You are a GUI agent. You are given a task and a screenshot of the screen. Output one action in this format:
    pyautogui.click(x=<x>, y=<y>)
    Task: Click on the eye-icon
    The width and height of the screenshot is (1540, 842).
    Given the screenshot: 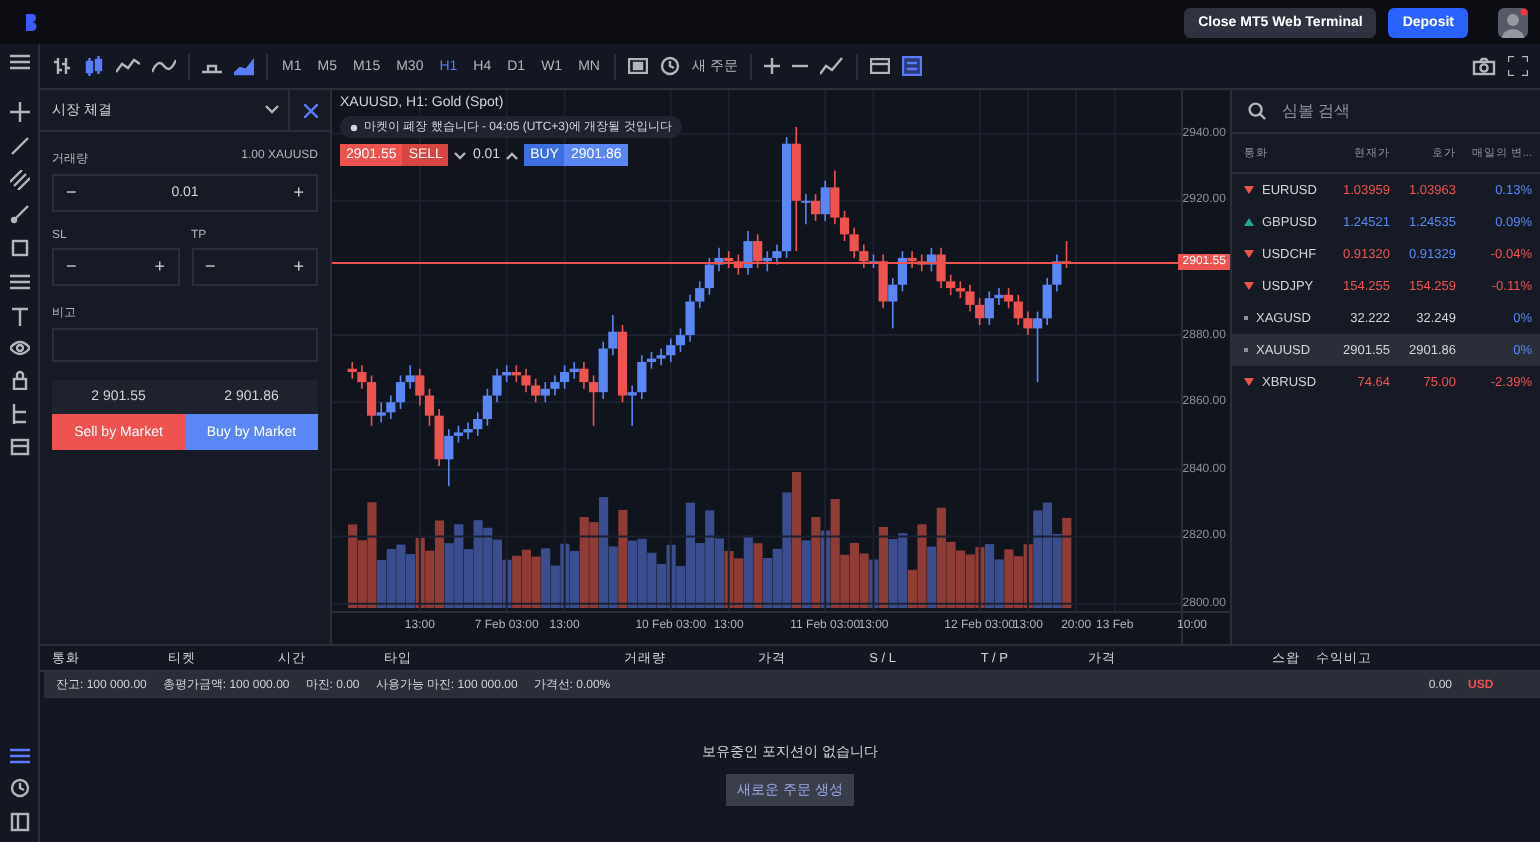 What is the action you would take?
    pyautogui.click(x=19, y=348)
    